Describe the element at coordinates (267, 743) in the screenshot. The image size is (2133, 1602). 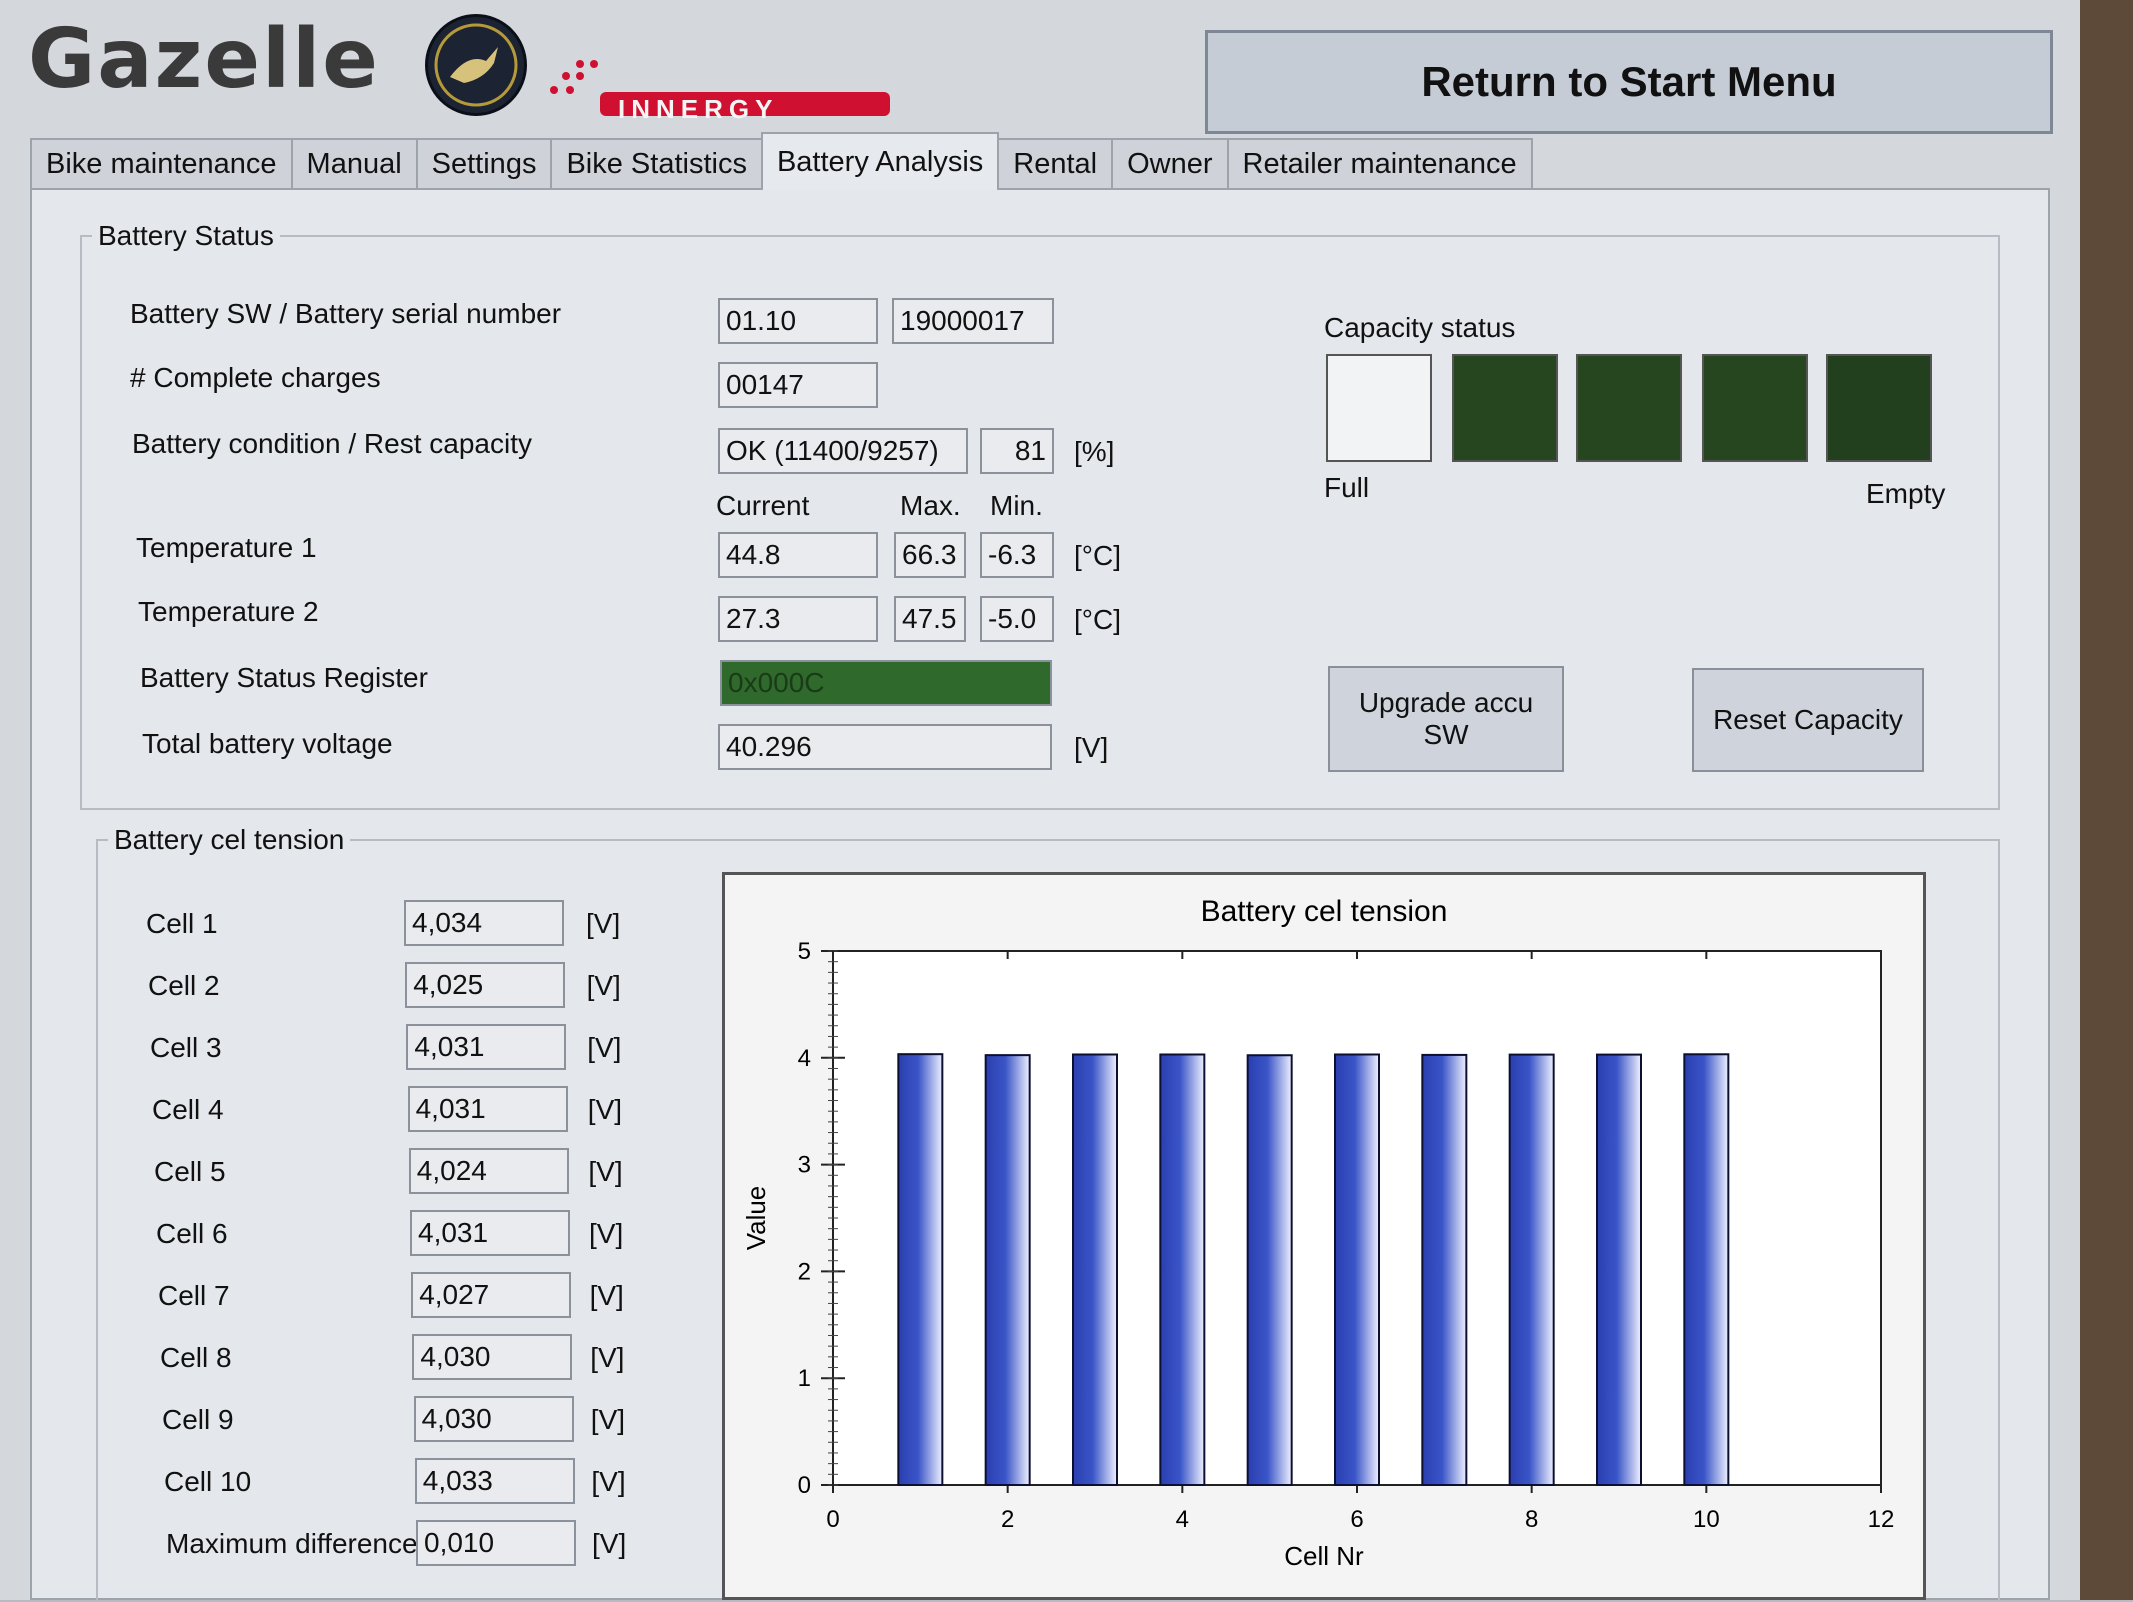
I see `total-voltage-label: Total battery voltage` at that location.